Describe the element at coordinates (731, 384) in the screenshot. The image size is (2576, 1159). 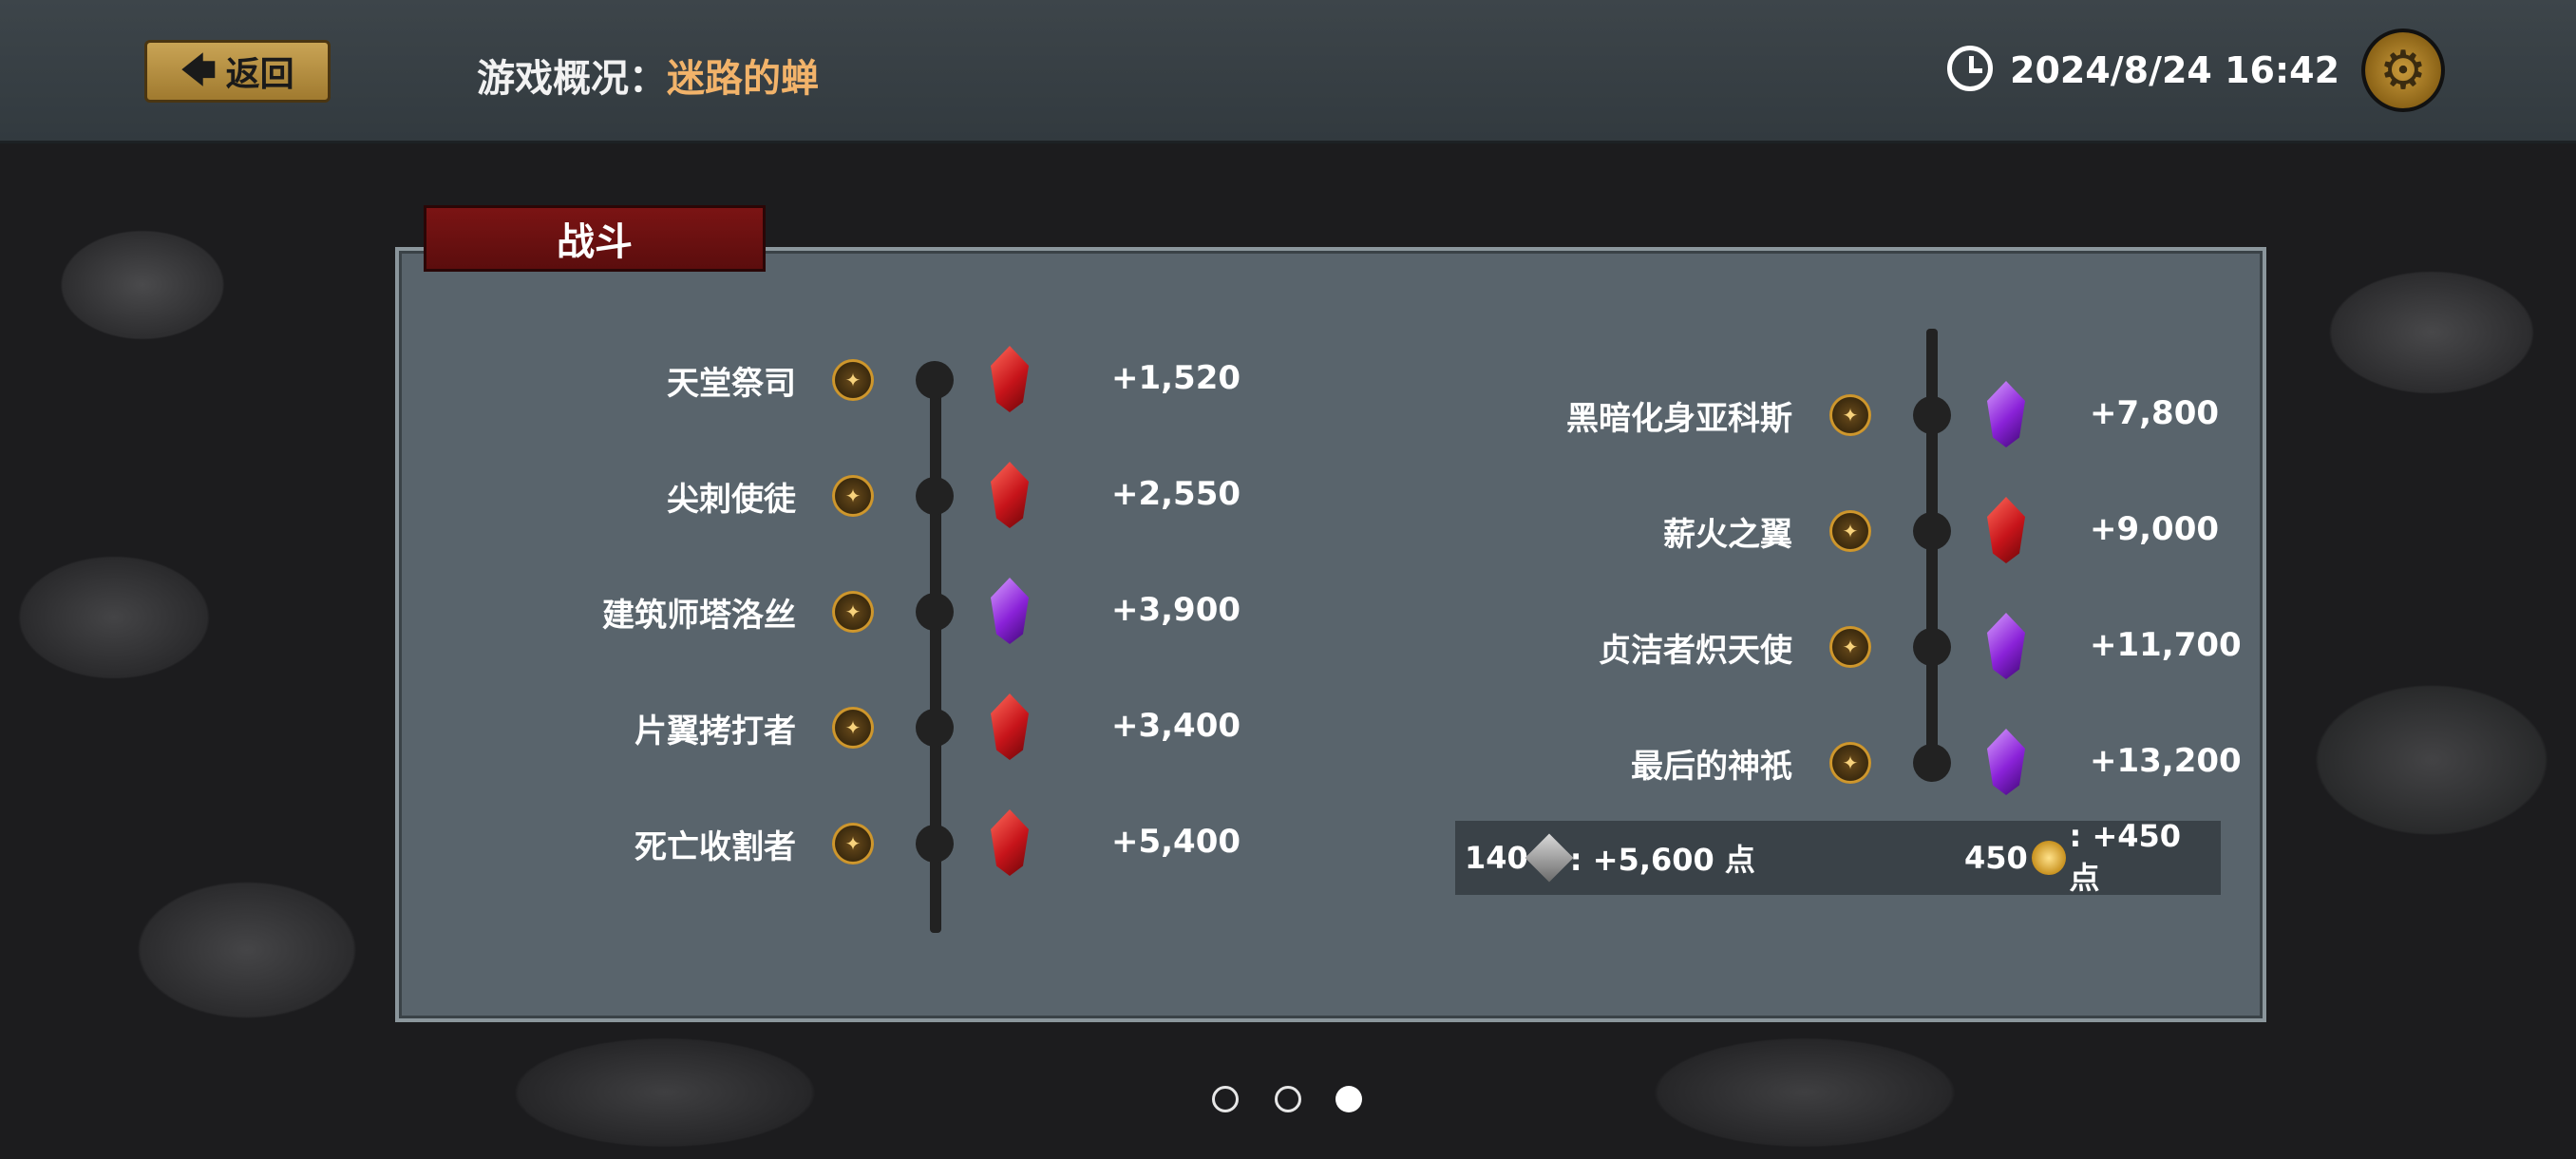
I see `boss-name-label: 天堂祭司` at that location.